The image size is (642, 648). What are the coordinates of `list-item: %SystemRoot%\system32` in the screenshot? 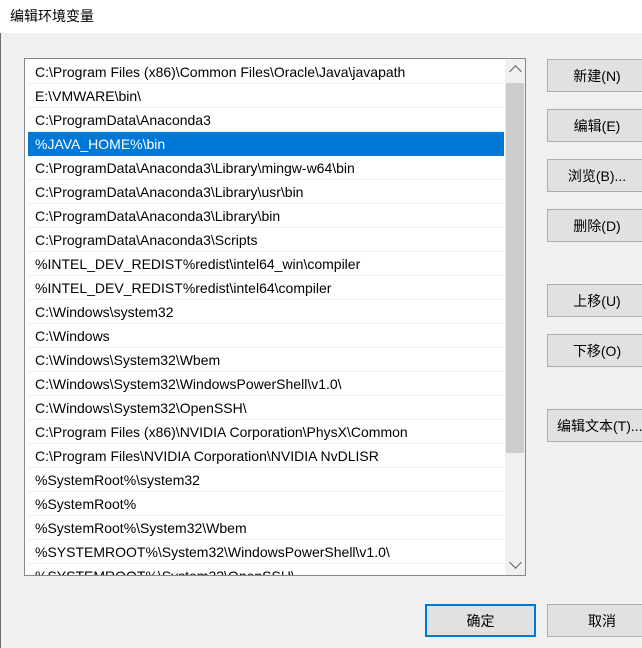 It's located at (266, 480).